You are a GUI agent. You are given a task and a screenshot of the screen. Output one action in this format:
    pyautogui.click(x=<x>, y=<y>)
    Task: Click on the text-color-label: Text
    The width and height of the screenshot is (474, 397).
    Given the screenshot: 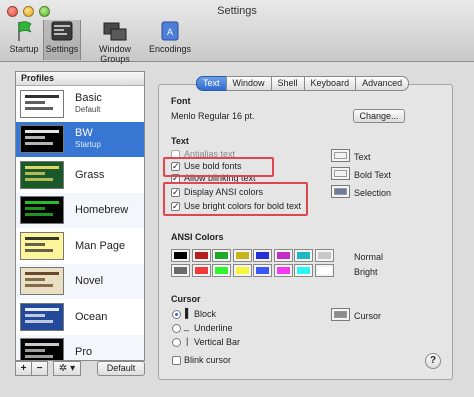 What is the action you would take?
    pyautogui.click(x=362, y=157)
    